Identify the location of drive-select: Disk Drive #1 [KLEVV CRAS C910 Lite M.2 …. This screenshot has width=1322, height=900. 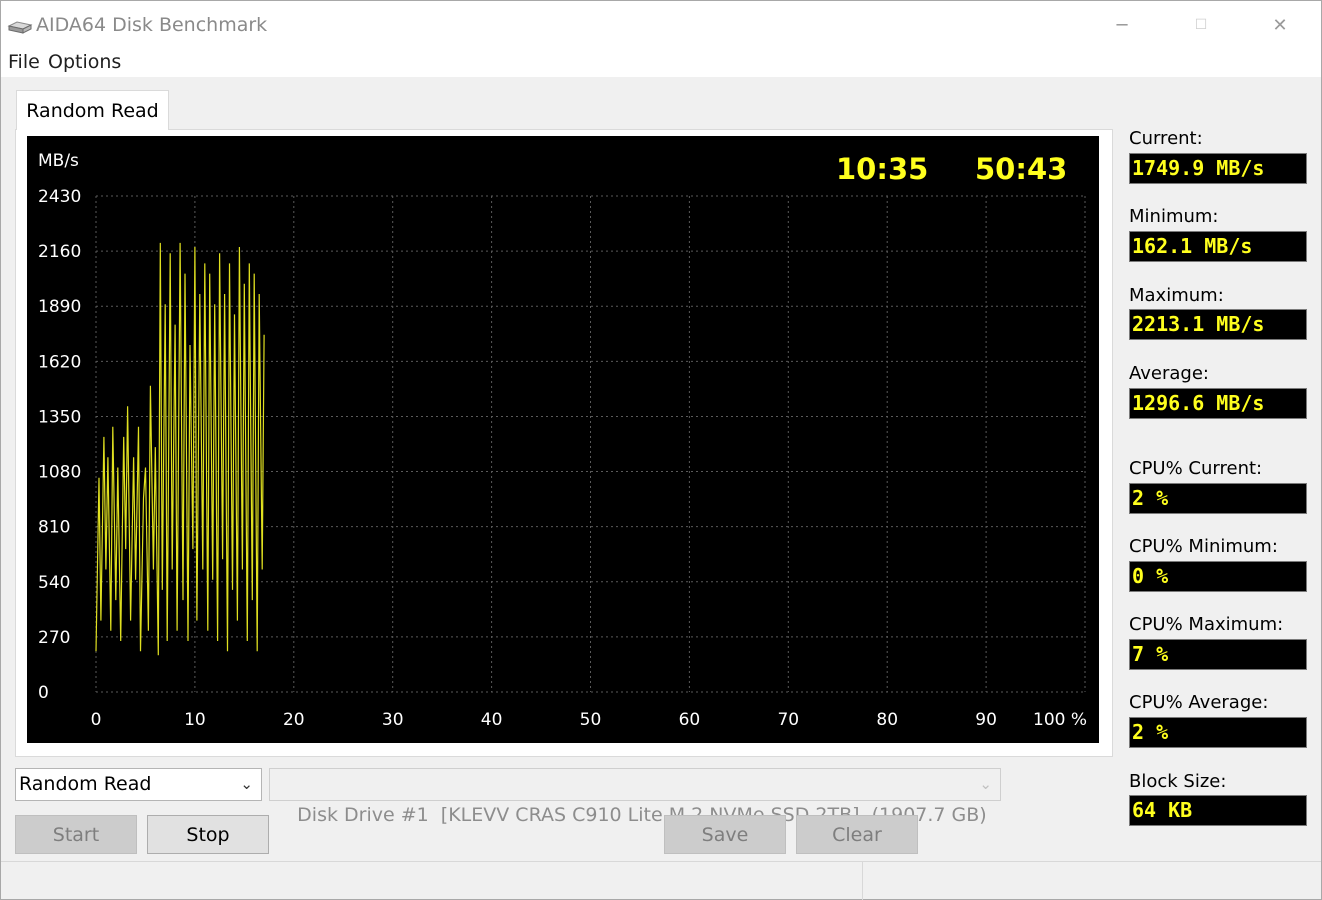
(635, 797).